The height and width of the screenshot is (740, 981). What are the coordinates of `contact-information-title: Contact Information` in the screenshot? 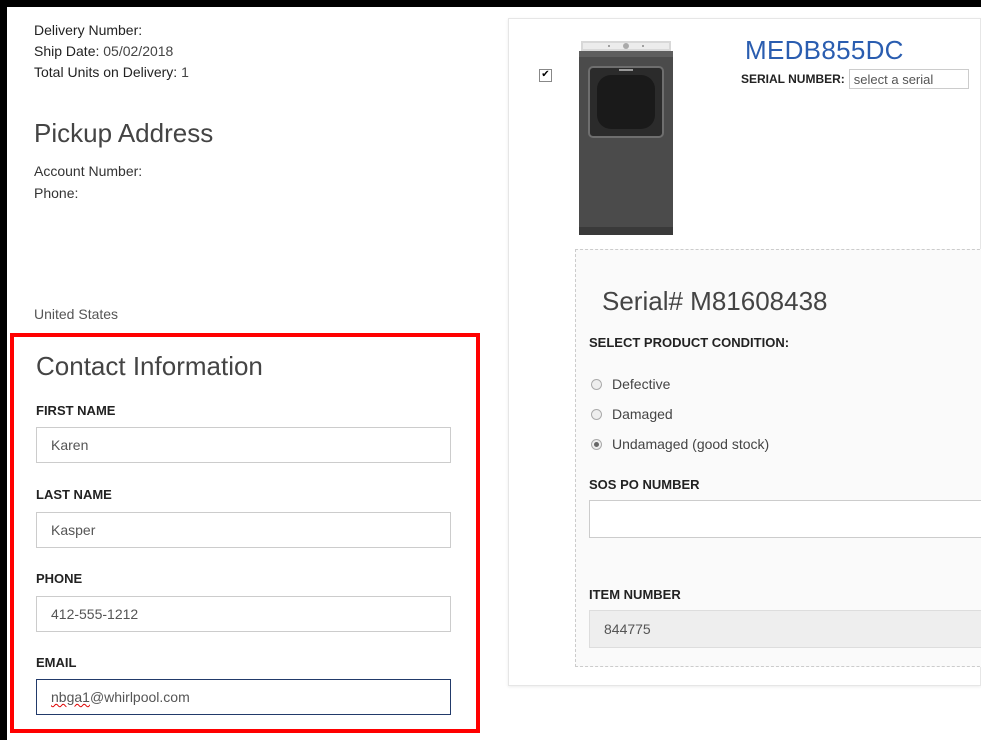 It's located at (149, 366).